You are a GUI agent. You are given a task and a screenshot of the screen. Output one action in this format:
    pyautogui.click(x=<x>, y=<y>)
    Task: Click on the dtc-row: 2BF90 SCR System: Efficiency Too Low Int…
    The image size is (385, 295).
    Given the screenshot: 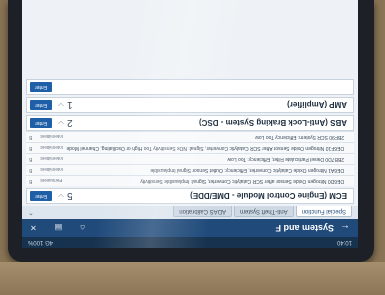 What is the action you would take?
    pyautogui.click(x=190, y=136)
    